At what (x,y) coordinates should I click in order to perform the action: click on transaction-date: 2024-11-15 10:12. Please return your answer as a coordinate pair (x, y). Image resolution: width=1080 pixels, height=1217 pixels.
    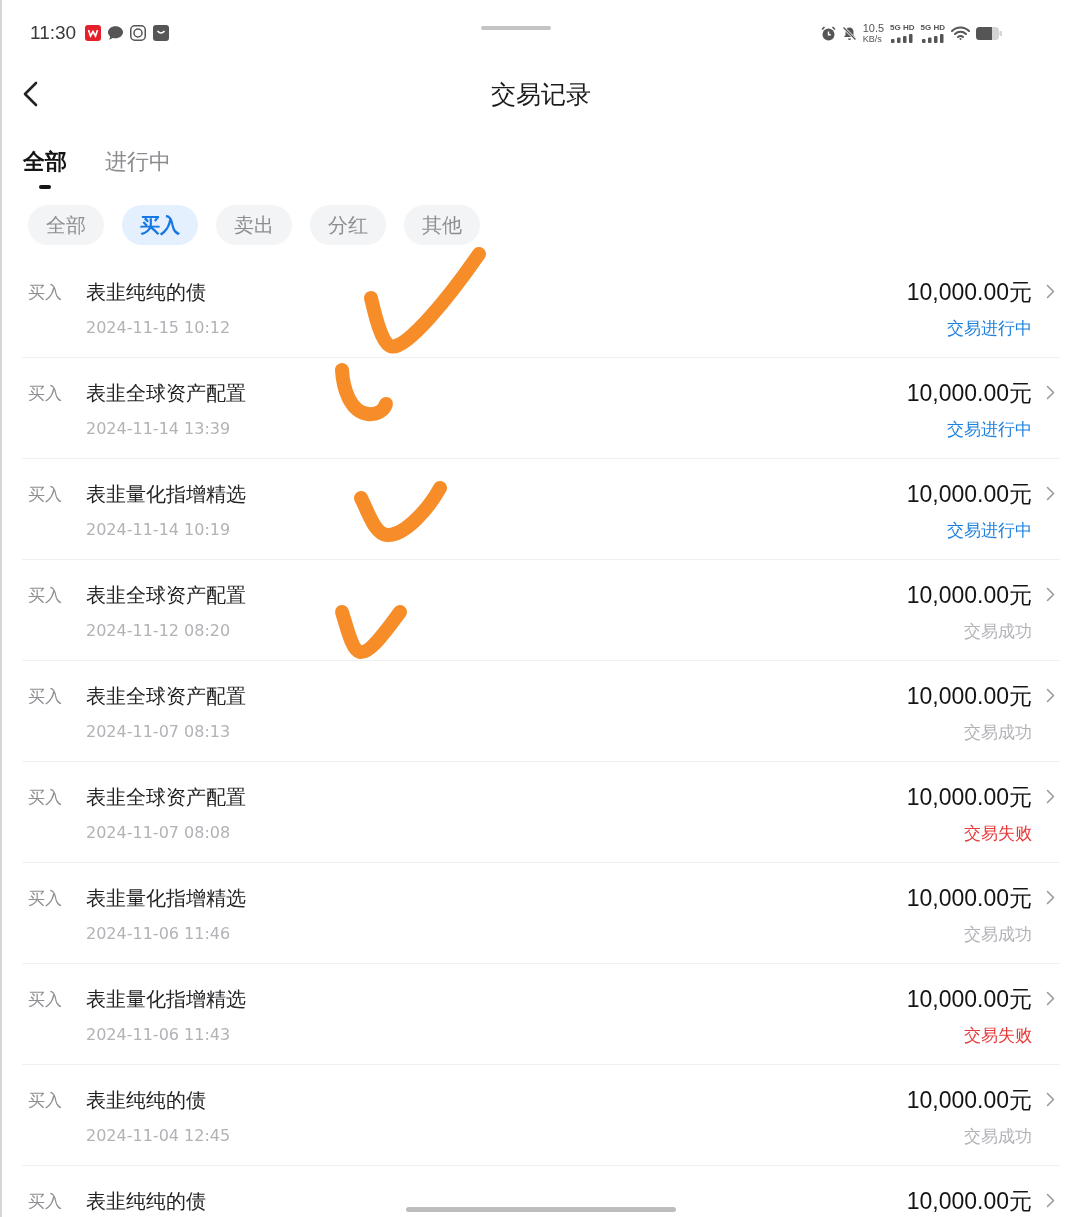
    Looking at the image, I should click on (158, 328).